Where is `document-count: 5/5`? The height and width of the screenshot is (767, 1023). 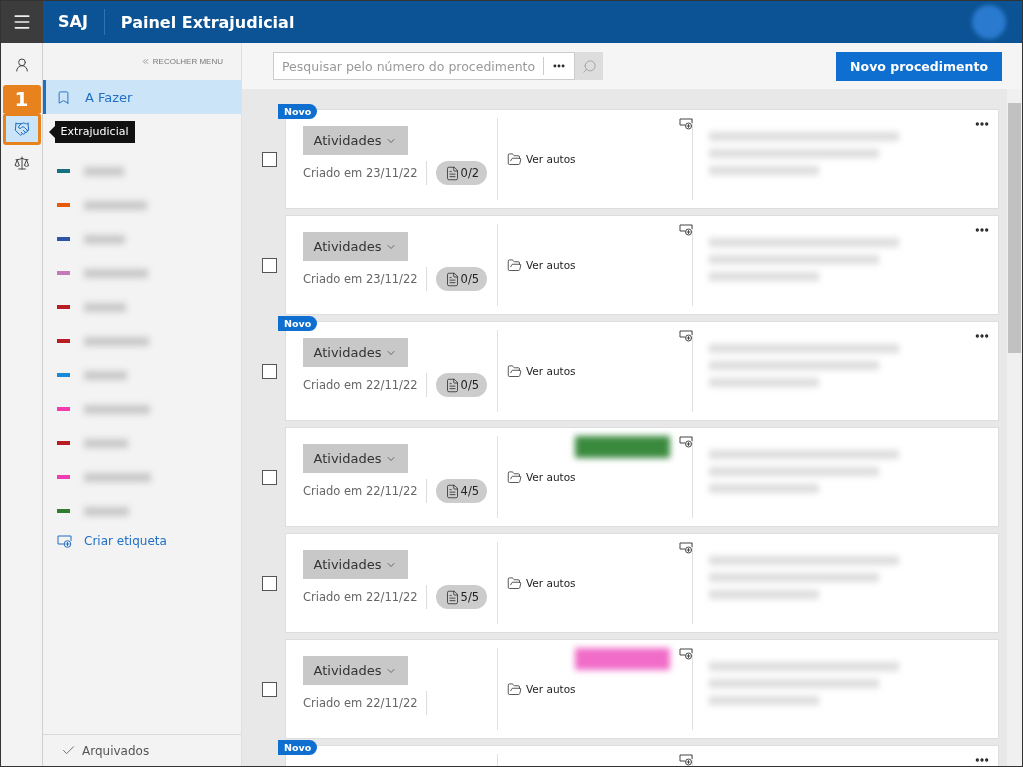
document-count: 5/5 is located at coordinates (461, 597).